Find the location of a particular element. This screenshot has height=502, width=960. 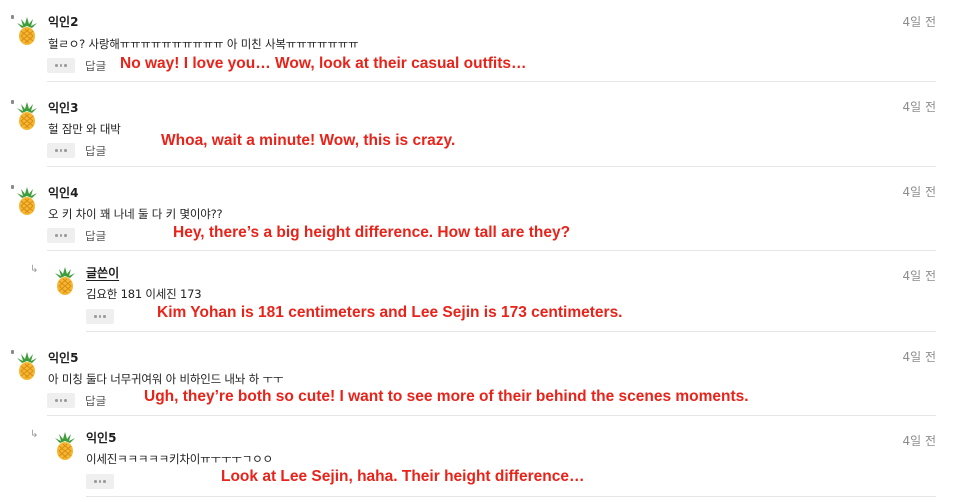

comment-text: 헐ㄹㅇ? 사랑해ㅠㅠㅠㅠㅠㅠㅠㅠㅠㅠ 아 미친 사복ㅠㅠㅠㅠㅠㅠㅠ is located at coordinates (203, 44).